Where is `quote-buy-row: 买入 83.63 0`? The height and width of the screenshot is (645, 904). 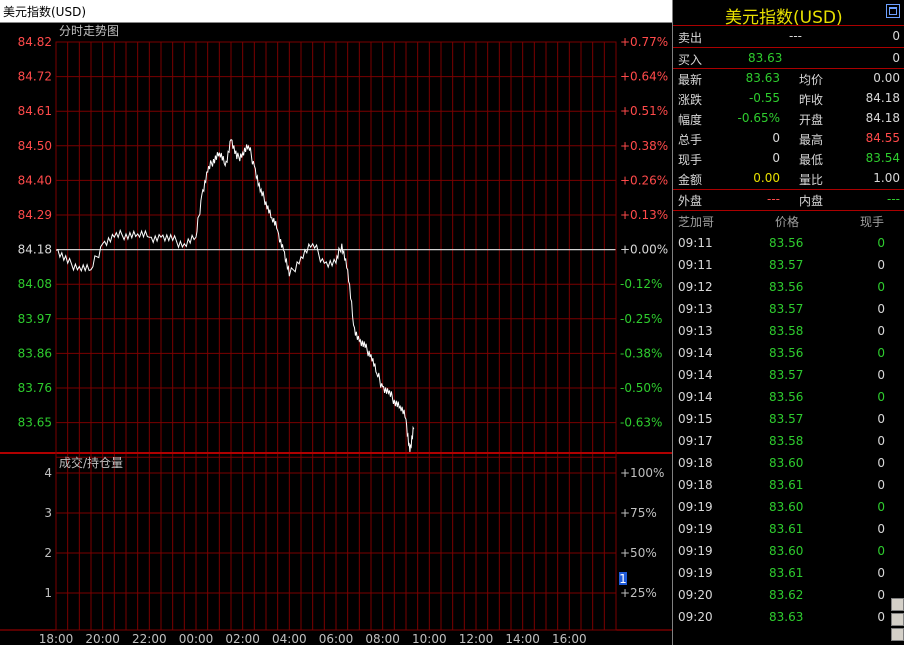
quote-buy-row: 买入 83.63 0 is located at coordinates (788, 58).